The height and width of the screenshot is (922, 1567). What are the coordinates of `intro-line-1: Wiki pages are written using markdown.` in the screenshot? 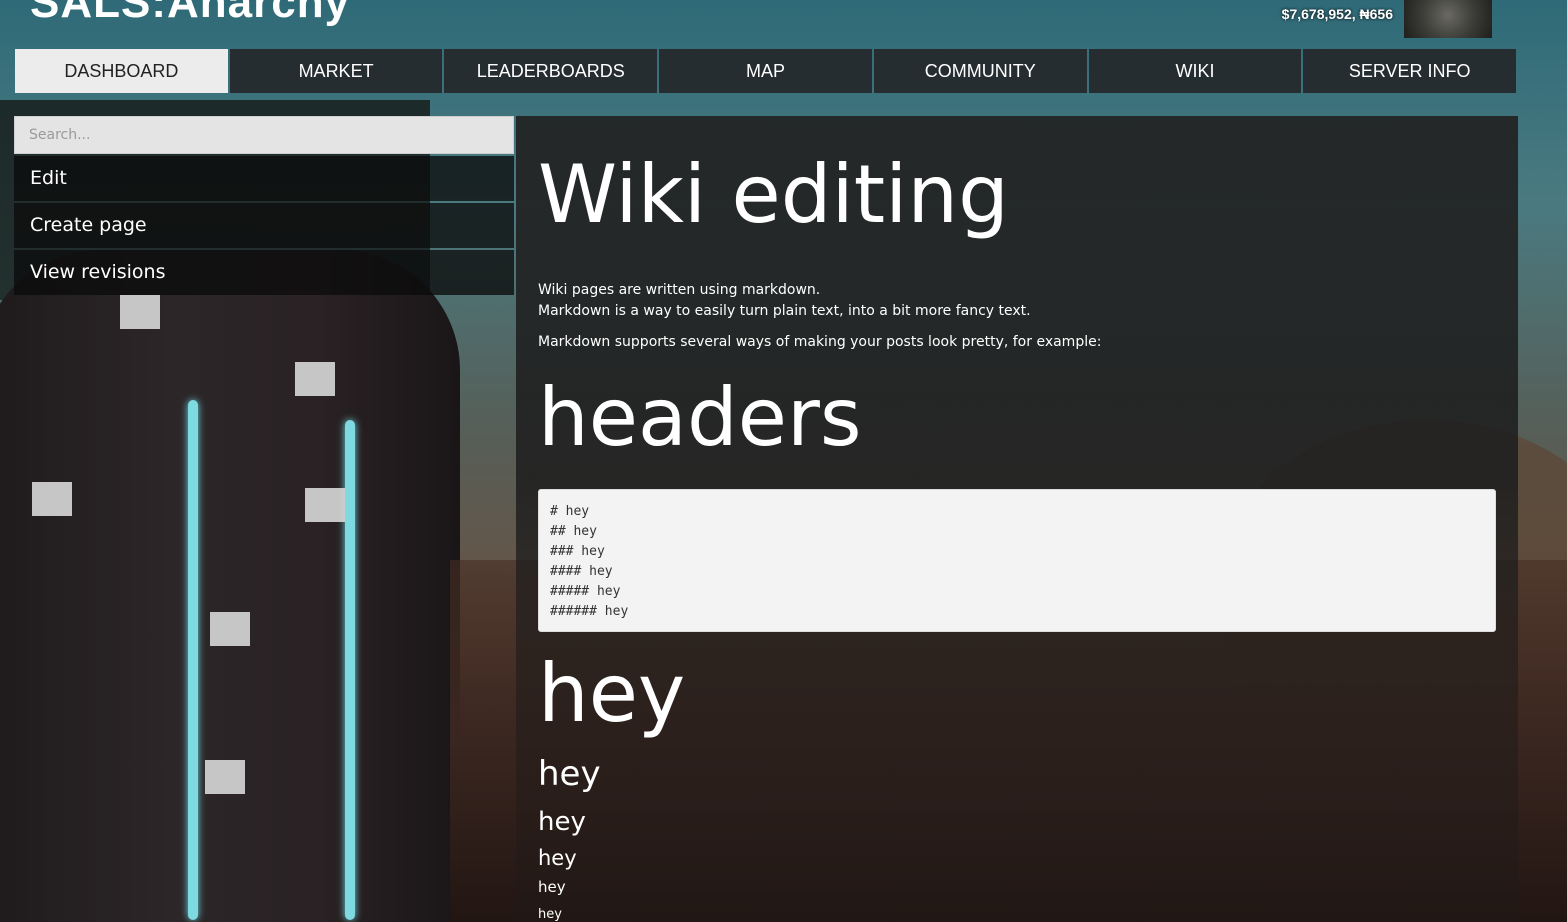 It's located at (679, 290).